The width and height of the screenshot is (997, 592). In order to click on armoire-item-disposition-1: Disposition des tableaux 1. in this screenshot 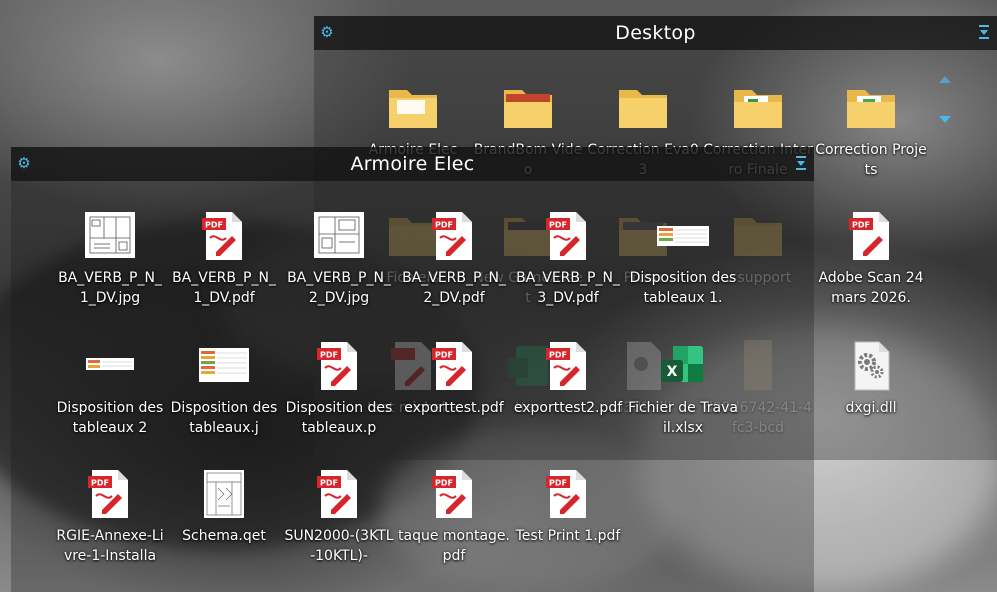, I will do `click(683, 258)`.